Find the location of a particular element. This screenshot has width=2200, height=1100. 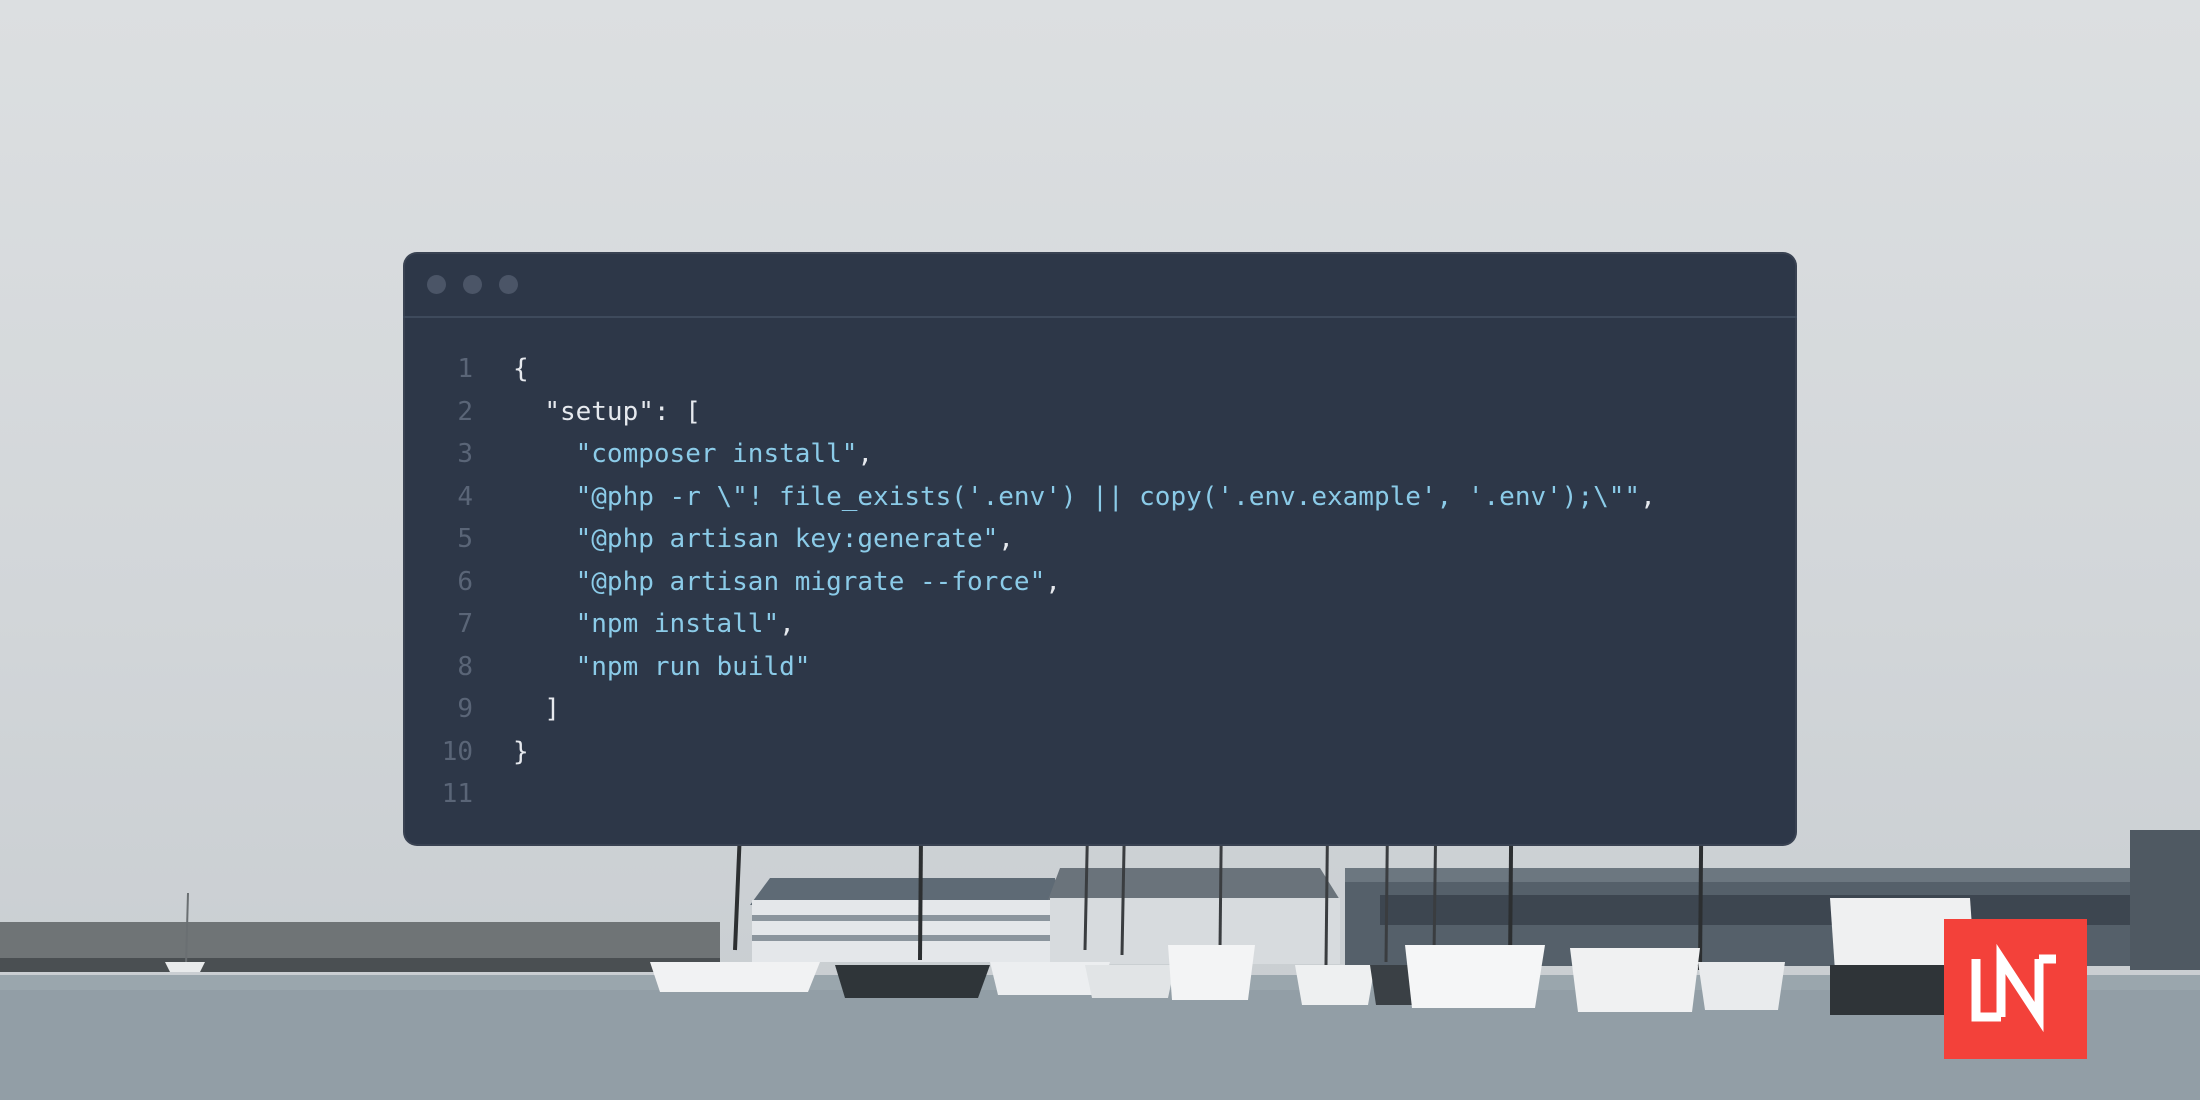

code-line: 1{ is located at coordinates (1029, 369).